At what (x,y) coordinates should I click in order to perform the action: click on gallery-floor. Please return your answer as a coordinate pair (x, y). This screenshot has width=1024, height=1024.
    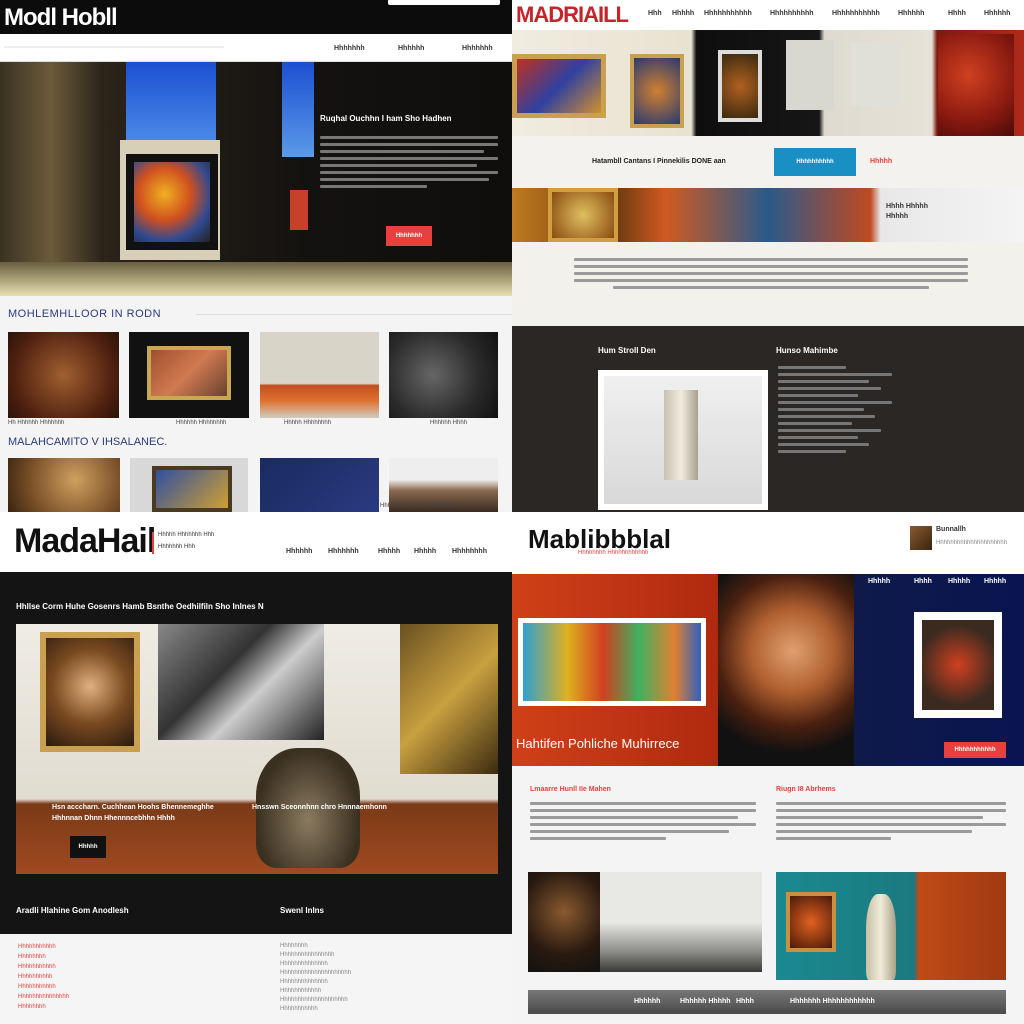
    Looking at the image, I should click on (256, 279).